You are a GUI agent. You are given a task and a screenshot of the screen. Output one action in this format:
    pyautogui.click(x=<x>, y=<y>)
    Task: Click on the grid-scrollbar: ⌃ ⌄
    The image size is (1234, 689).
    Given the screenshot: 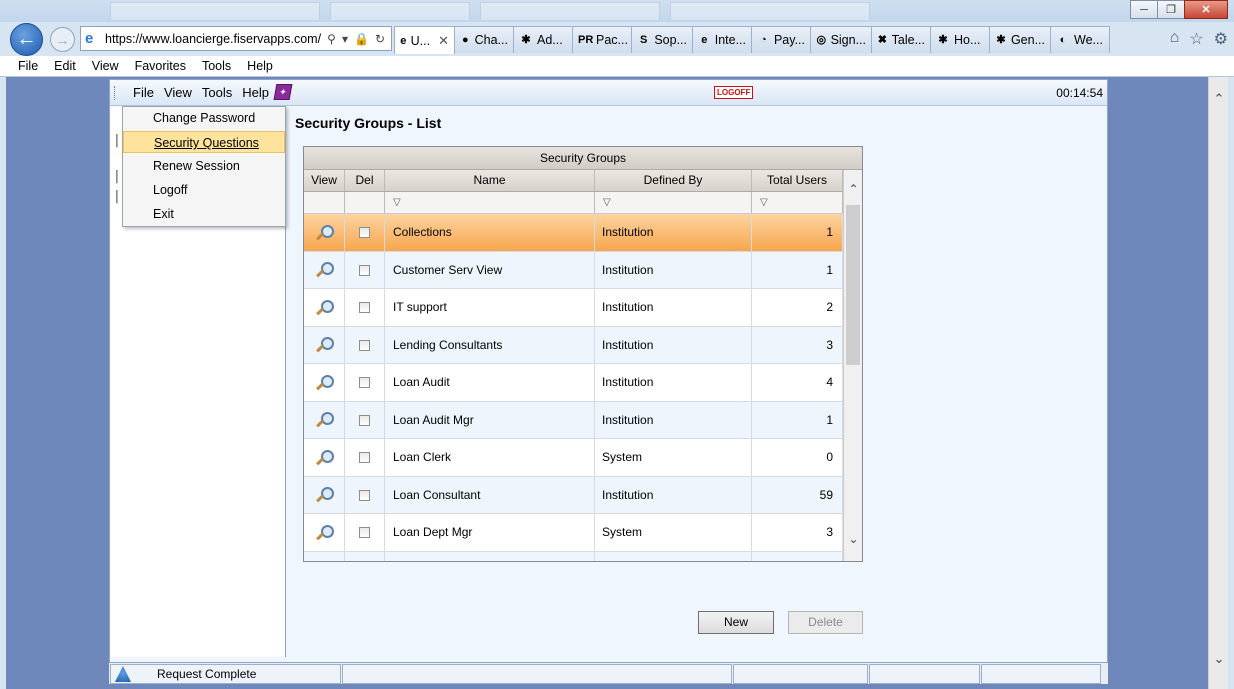 What is the action you would take?
    pyautogui.click(x=852, y=365)
    